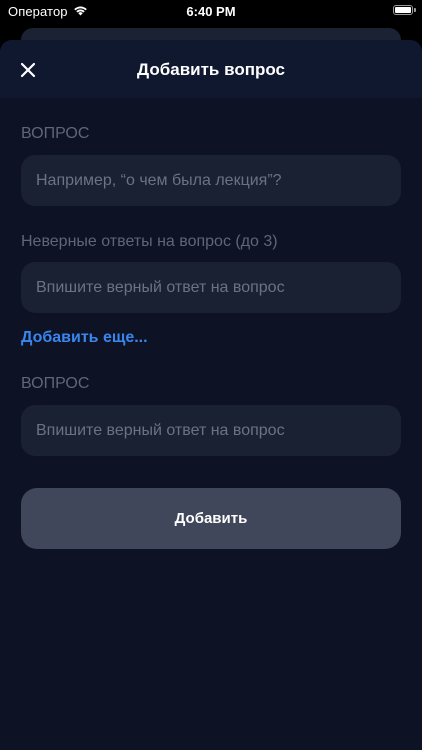  I want to click on wrong-answer-input, so click(211, 287).